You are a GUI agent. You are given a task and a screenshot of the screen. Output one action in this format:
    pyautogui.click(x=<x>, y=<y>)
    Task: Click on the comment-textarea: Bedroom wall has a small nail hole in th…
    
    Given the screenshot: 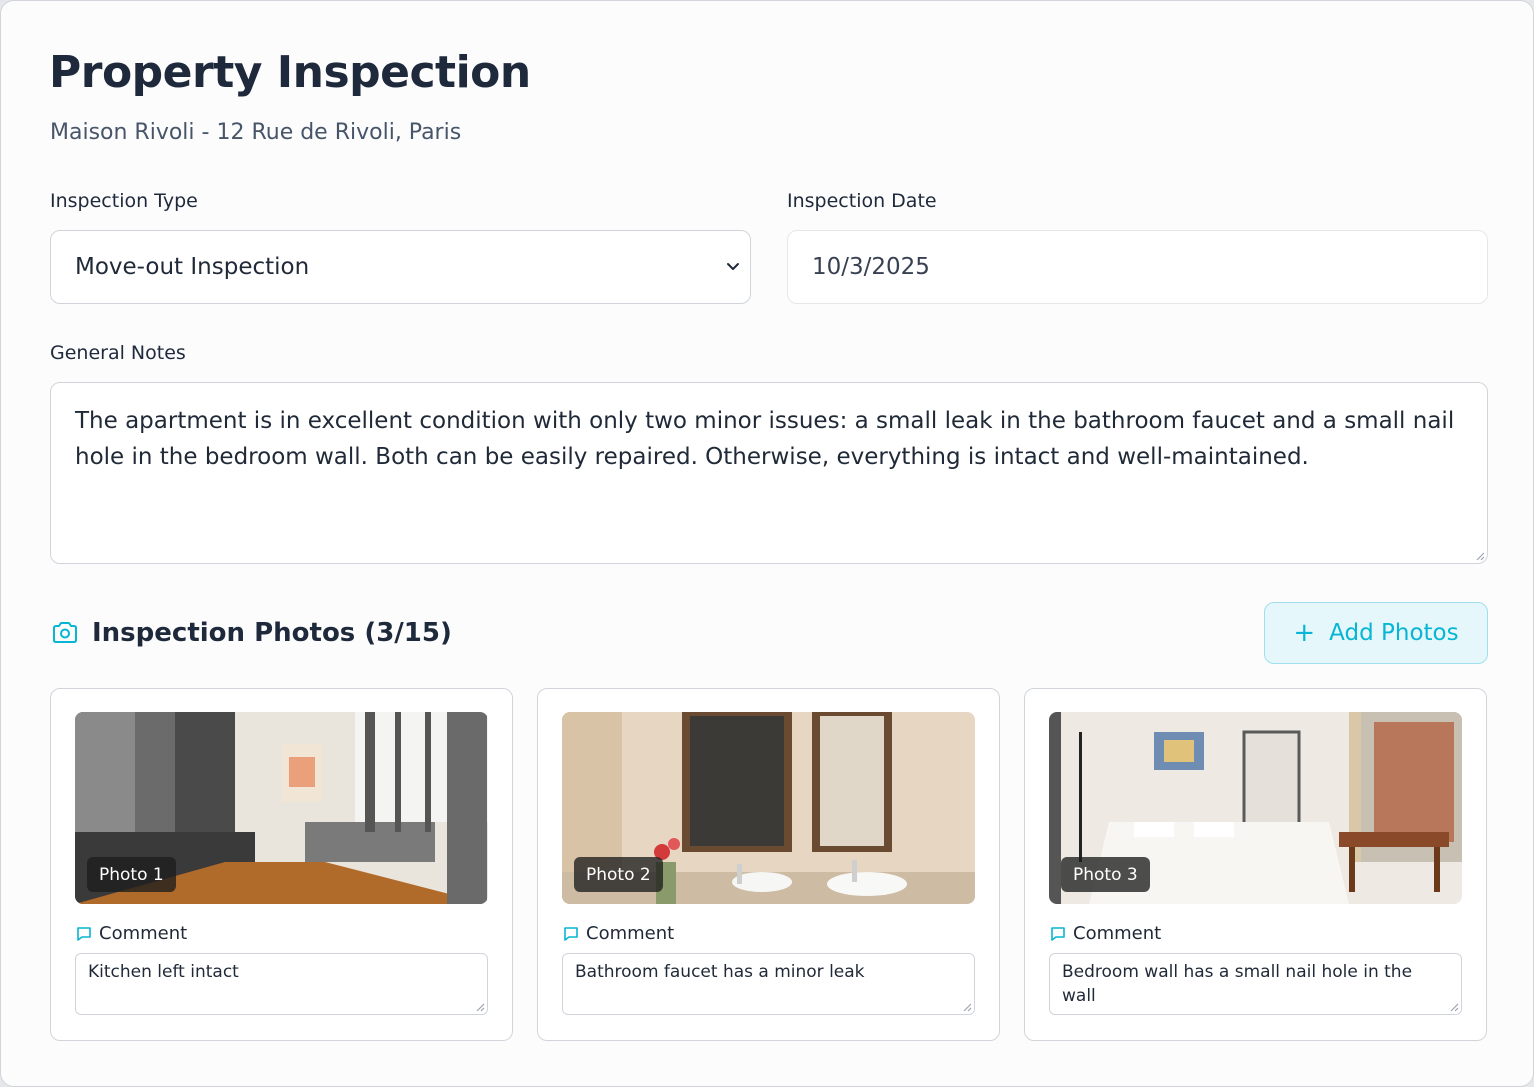 What is the action you would take?
    pyautogui.click(x=1255, y=984)
    